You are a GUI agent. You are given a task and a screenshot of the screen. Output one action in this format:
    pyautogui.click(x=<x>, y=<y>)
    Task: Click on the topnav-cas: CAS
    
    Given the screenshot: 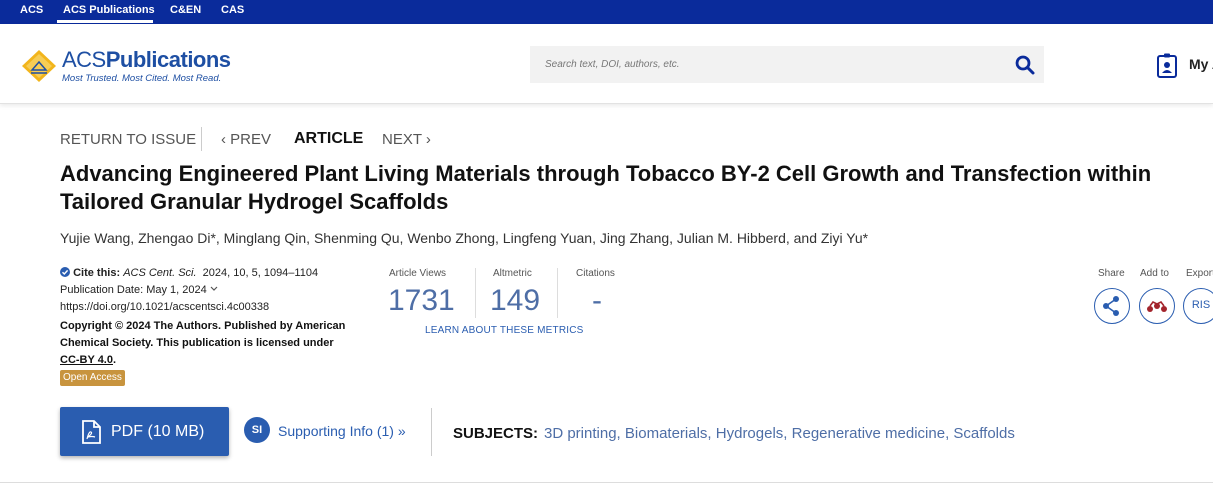 What is the action you would take?
    pyautogui.click(x=232, y=10)
    